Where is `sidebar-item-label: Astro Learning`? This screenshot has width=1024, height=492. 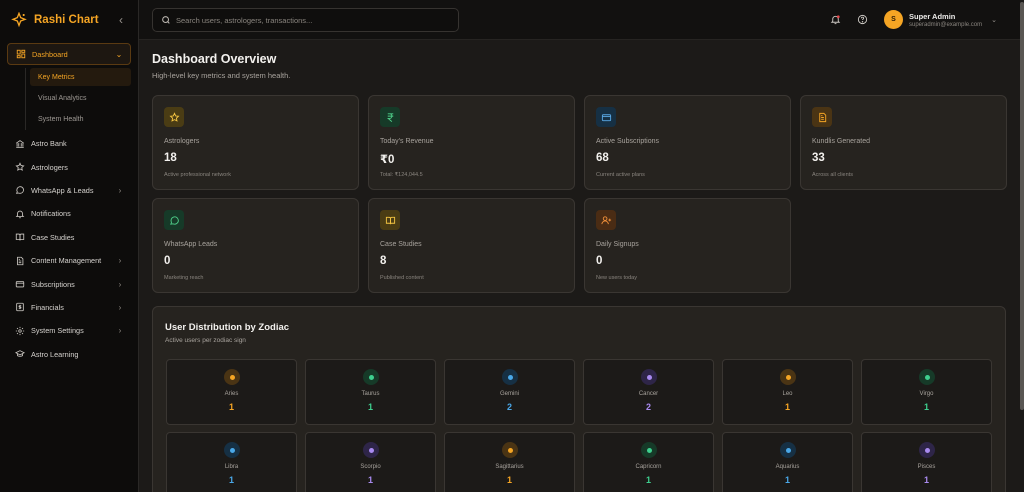 sidebar-item-label: Astro Learning is located at coordinates (55, 354).